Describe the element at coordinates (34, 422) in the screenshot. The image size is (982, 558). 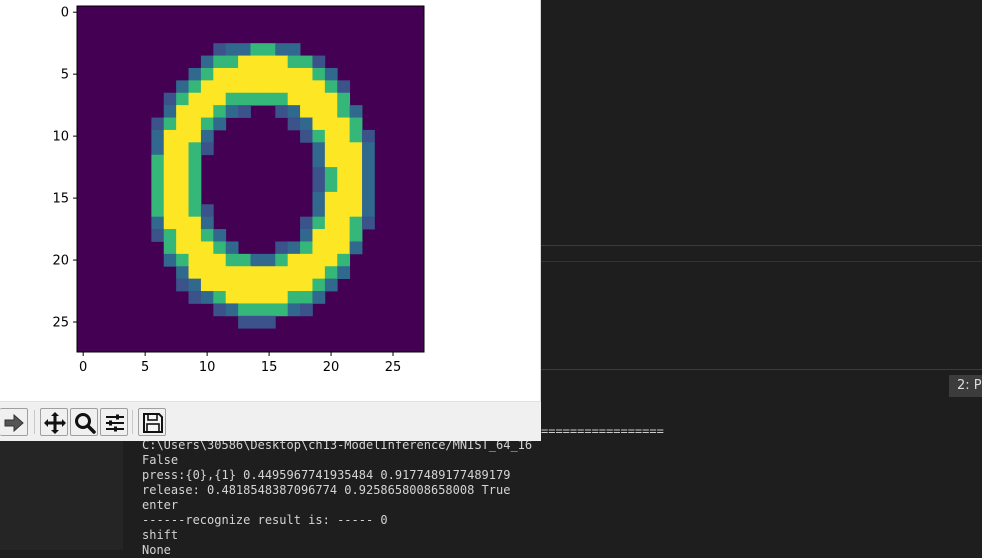
I see `toolbar-separator` at that location.